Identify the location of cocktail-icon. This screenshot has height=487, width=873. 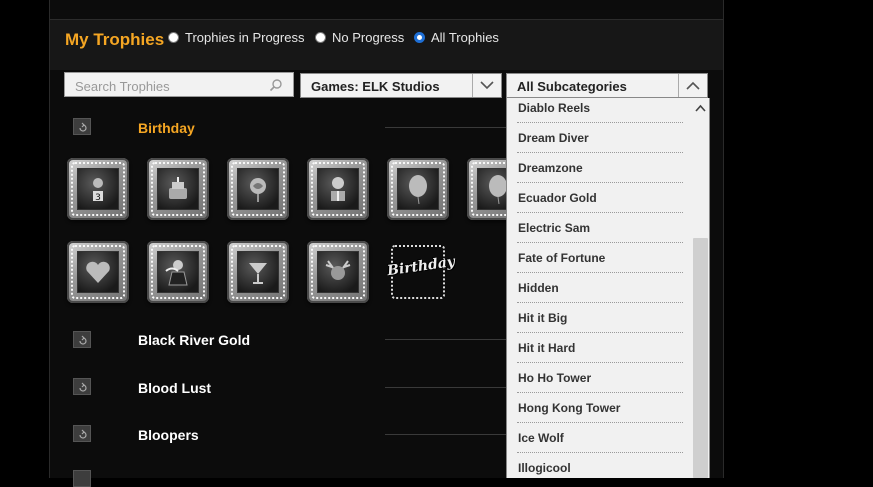
(258, 273).